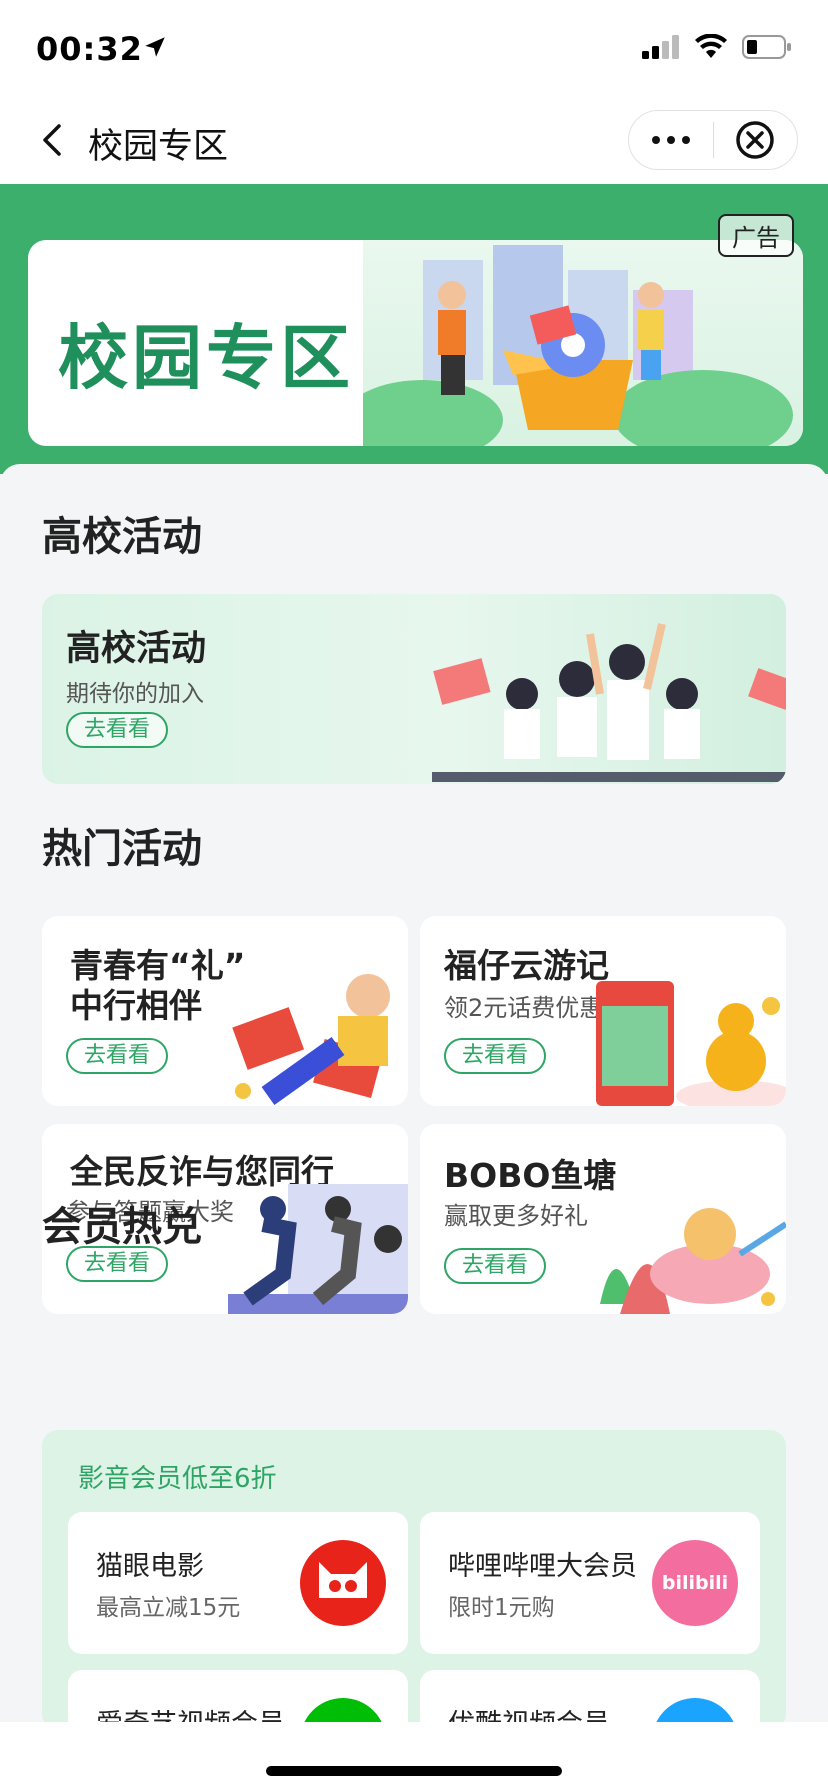 The image size is (828, 1792). I want to click on bilibili-logo-icon: bilibili, so click(695, 1583).